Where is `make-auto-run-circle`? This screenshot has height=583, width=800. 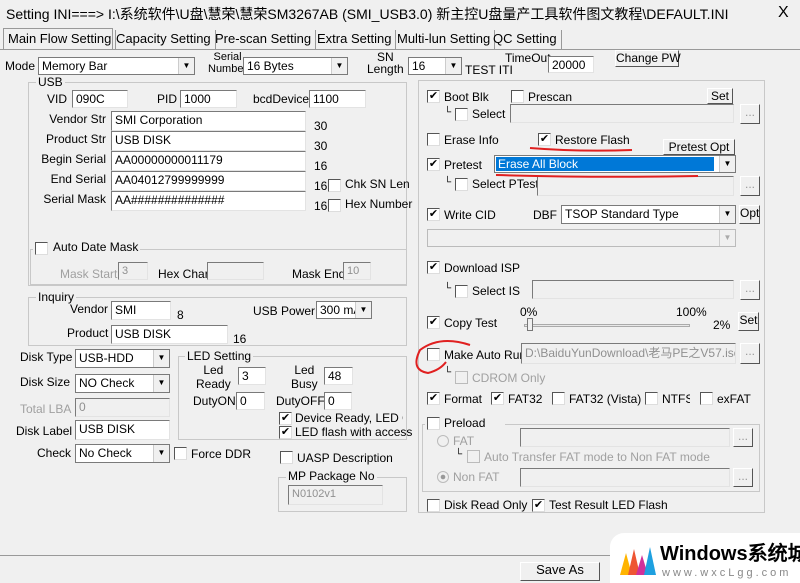
make-auto-run-circle is located at coordinates (443, 357).